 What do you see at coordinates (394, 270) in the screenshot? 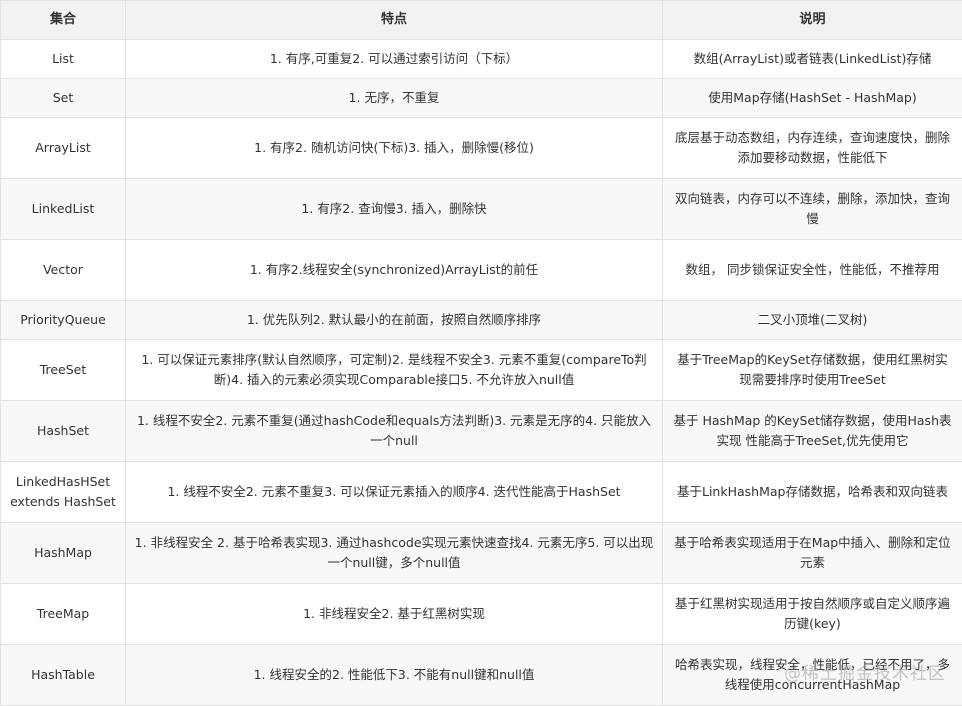
I see `cell-features: 1. 有序2.线程安全(synchronized)ArrayList的前任` at bounding box center [394, 270].